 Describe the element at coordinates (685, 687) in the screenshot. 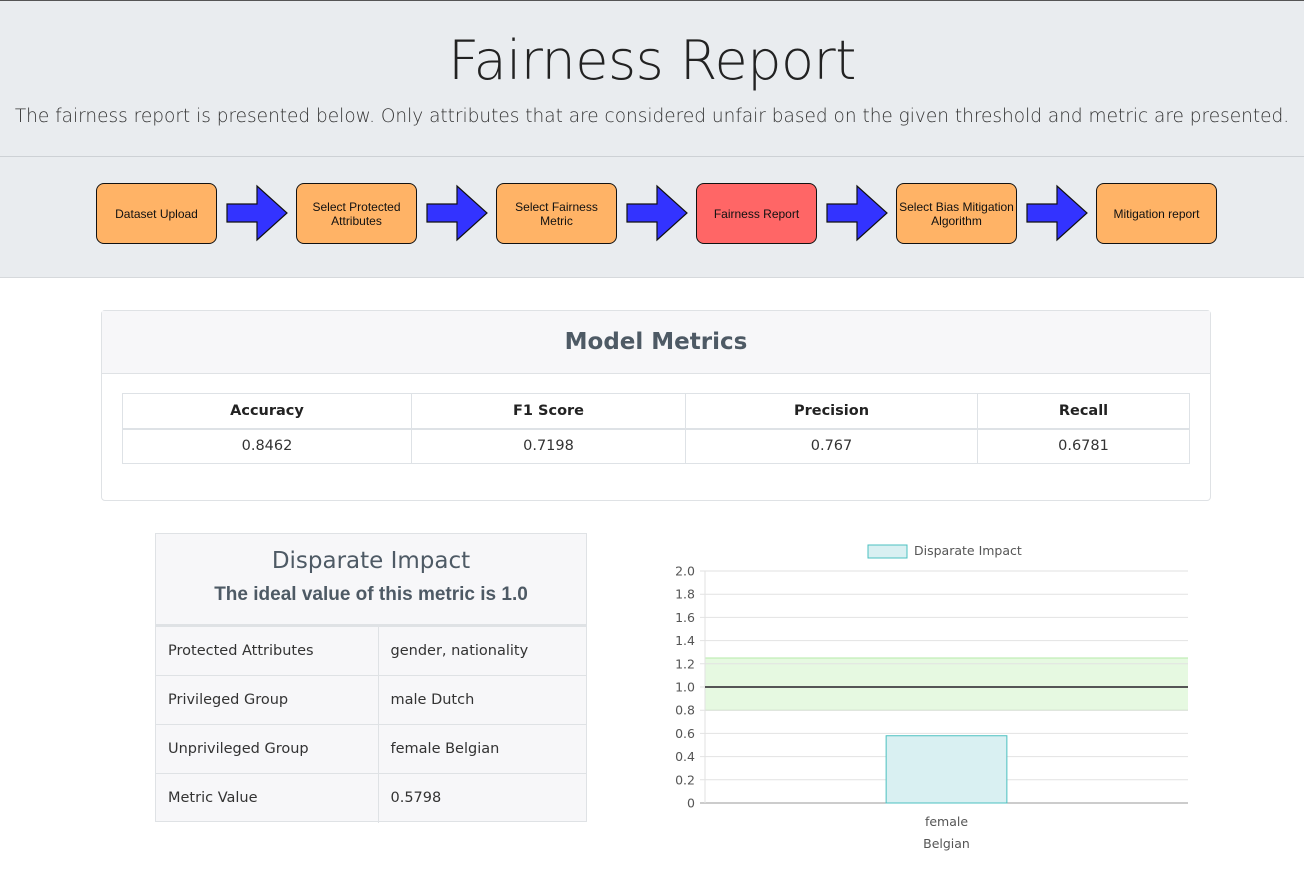

I see `y-tick-label: 1.0` at that location.